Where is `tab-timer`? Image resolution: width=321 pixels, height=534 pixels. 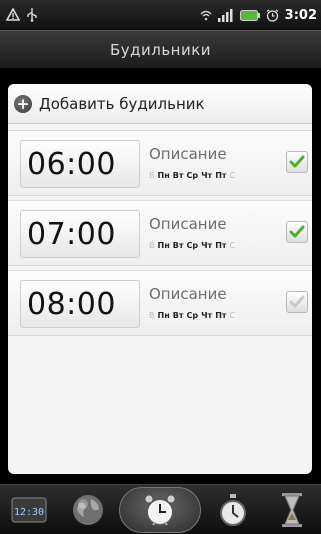
tab-timer is located at coordinates (292, 510).